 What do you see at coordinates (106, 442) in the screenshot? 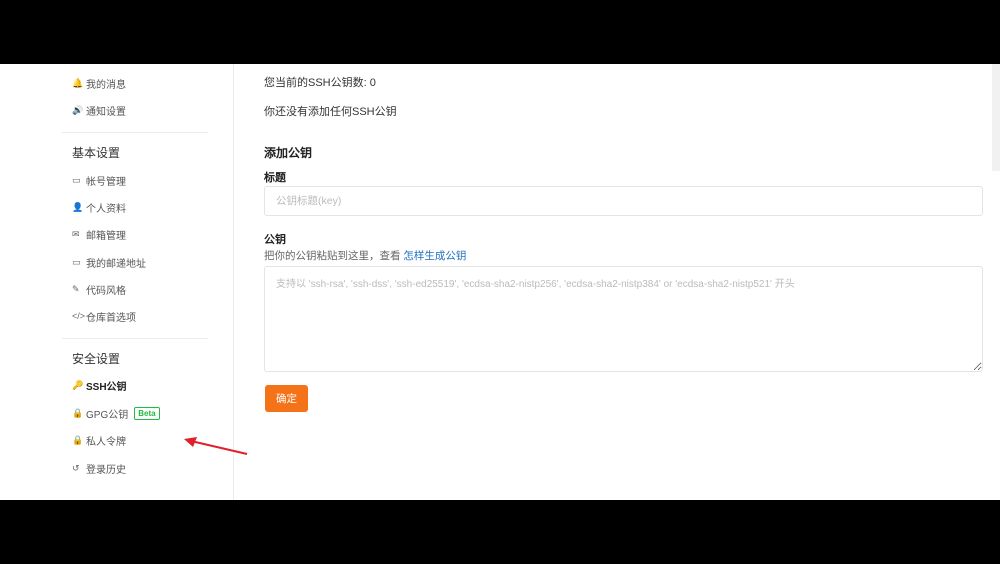
I see `sidebar-item-label: 私人令牌` at bounding box center [106, 442].